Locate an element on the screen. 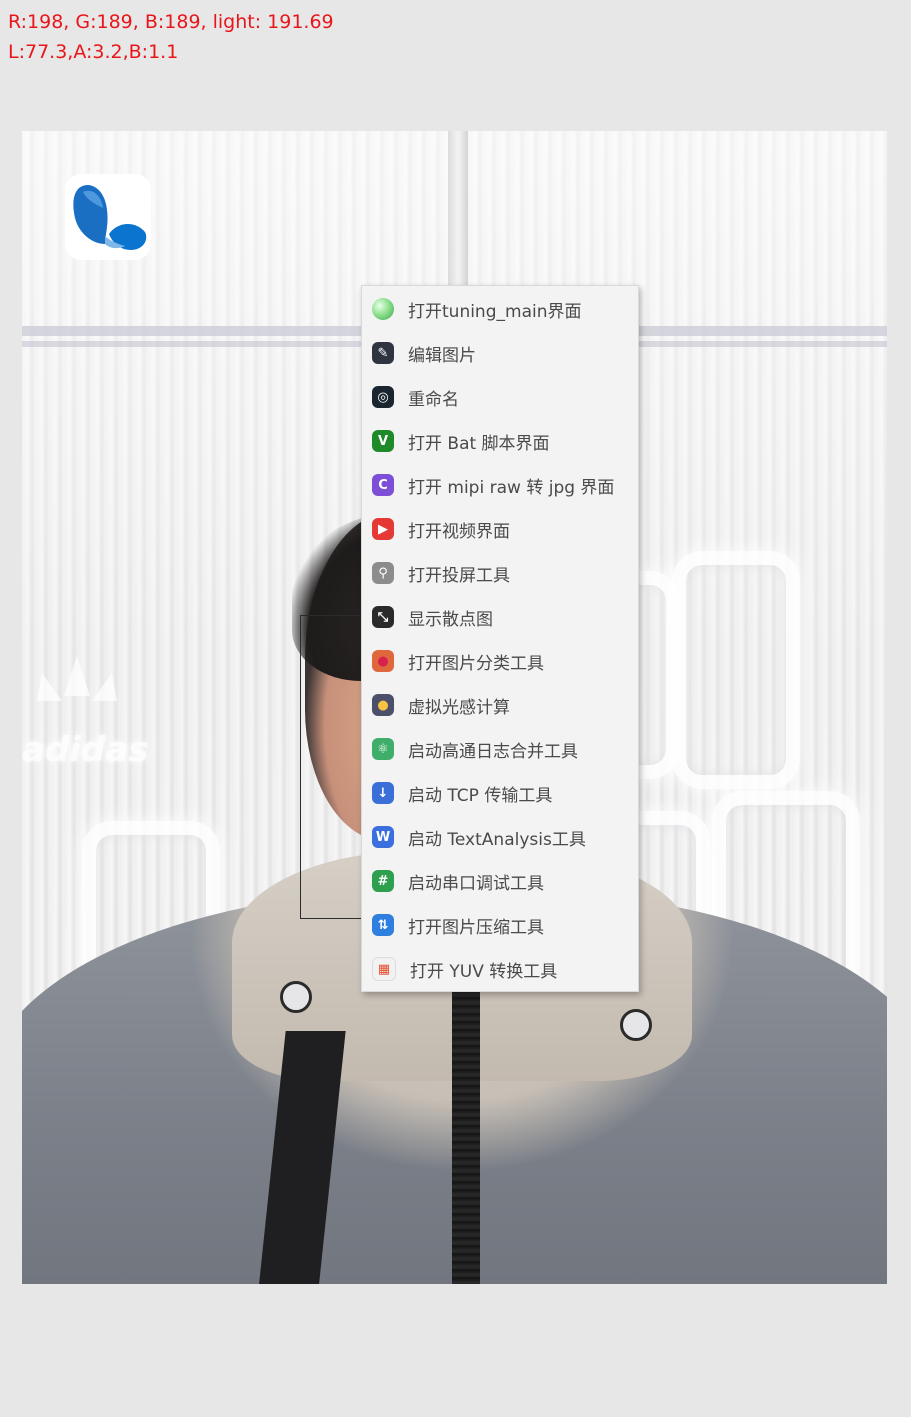  rename-icon: ◎ is located at coordinates (383, 397).